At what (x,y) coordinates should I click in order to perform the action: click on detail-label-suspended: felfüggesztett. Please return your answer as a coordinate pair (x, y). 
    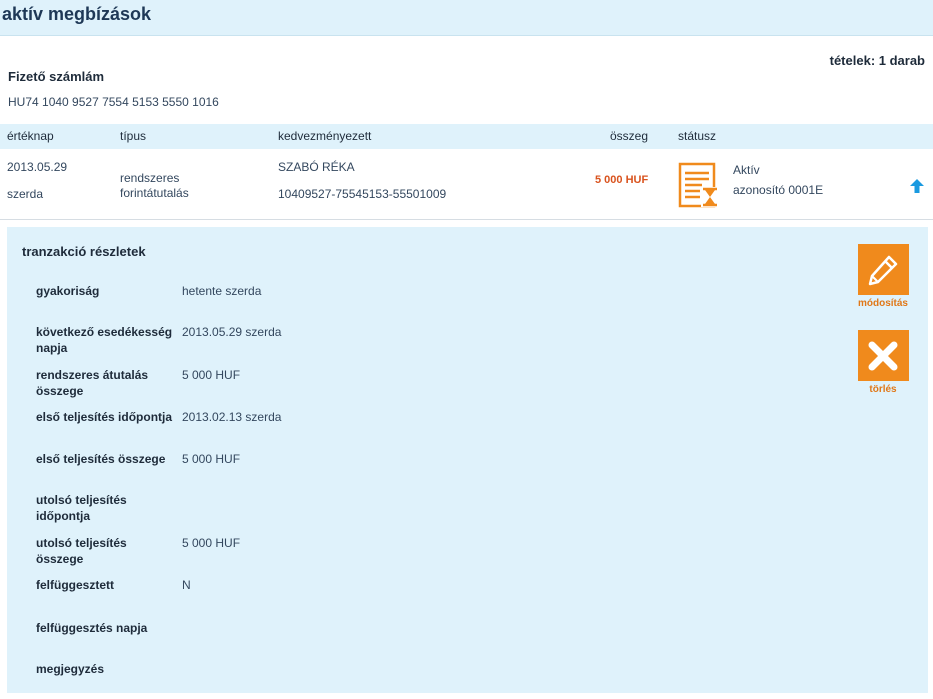
    Looking at the image, I should click on (75, 585).